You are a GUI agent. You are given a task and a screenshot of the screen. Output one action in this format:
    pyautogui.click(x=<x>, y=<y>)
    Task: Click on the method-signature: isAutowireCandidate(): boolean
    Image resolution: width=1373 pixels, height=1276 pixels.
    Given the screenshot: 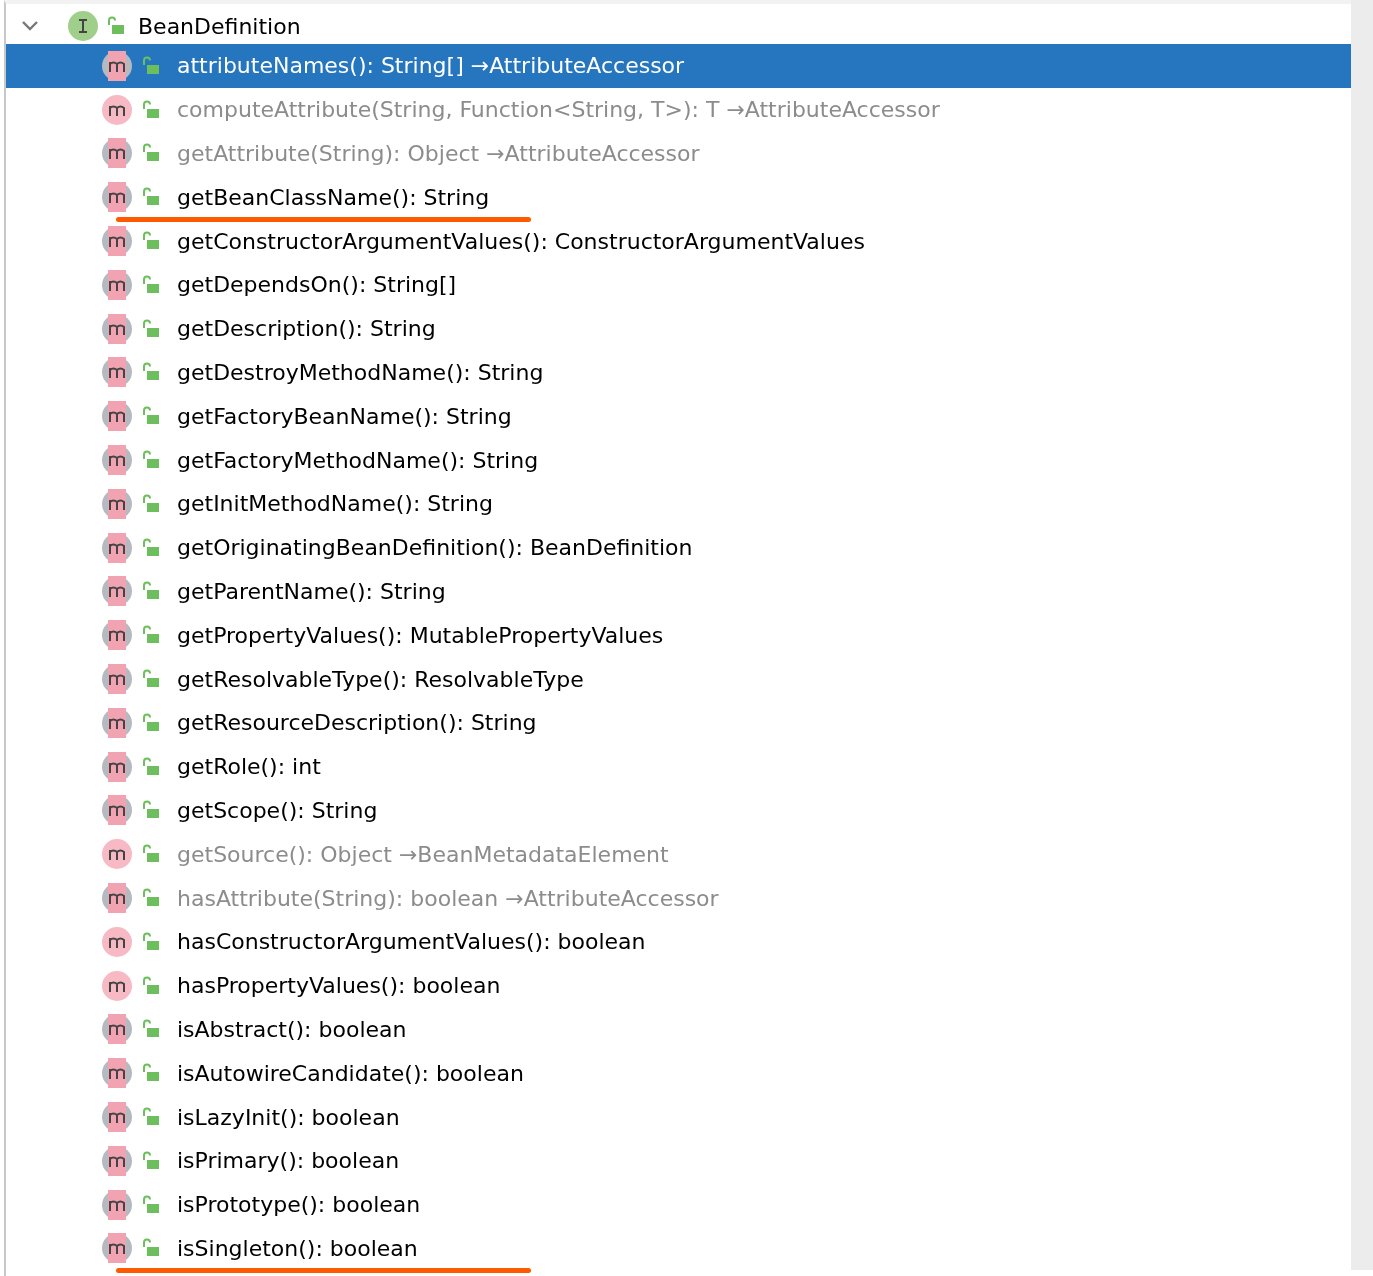 What is the action you would take?
    pyautogui.click(x=350, y=1073)
    